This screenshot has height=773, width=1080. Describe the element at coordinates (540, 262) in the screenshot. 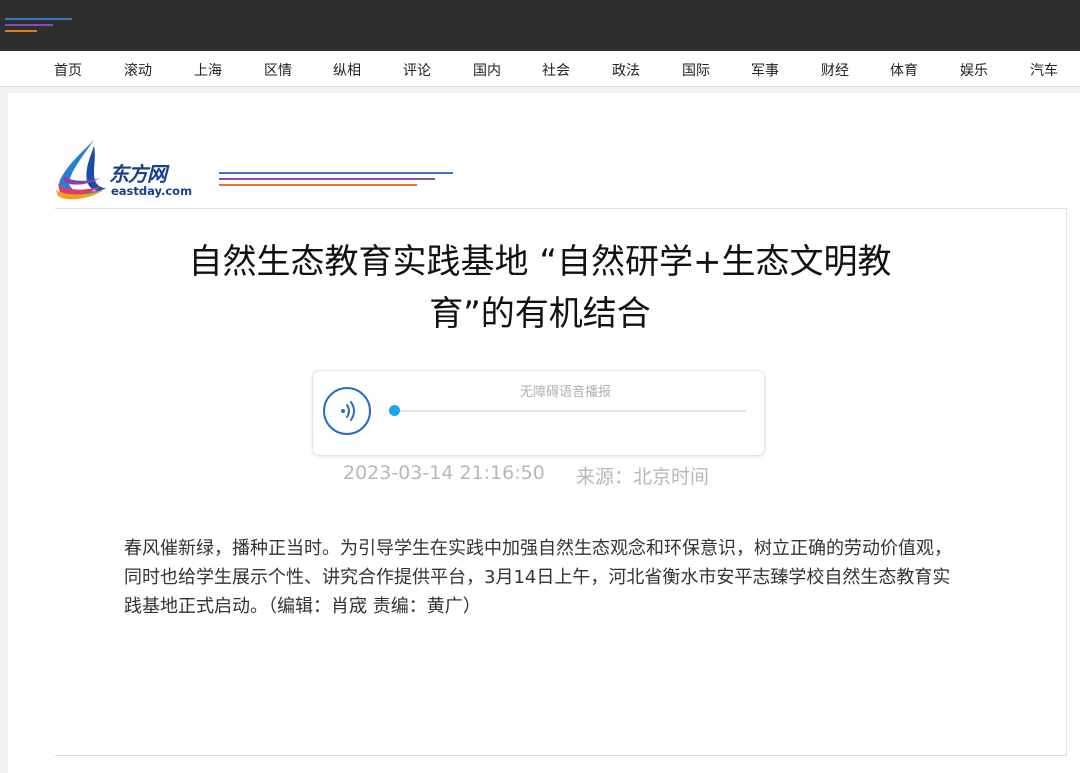

I see `article-title-line1: 自然生态教育实践基地 “自然研学+生态文明教` at that location.